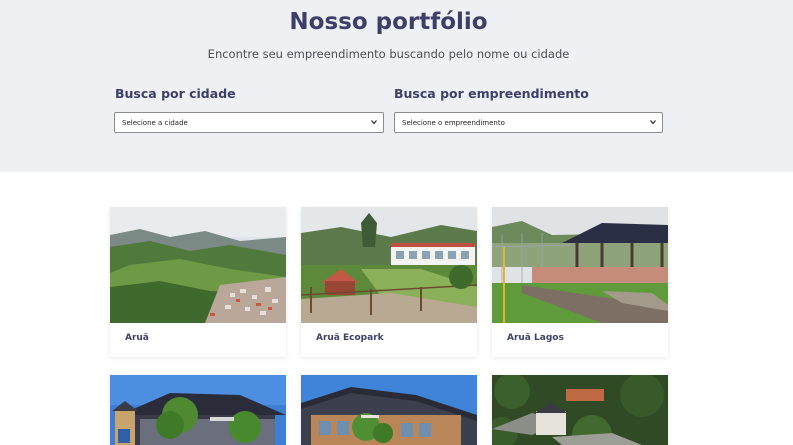 This screenshot has height=445, width=793. Describe the element at coordinates (453, 123) in the screenshot. I see `project-select-value: Selecione o empreendimento` at that location.